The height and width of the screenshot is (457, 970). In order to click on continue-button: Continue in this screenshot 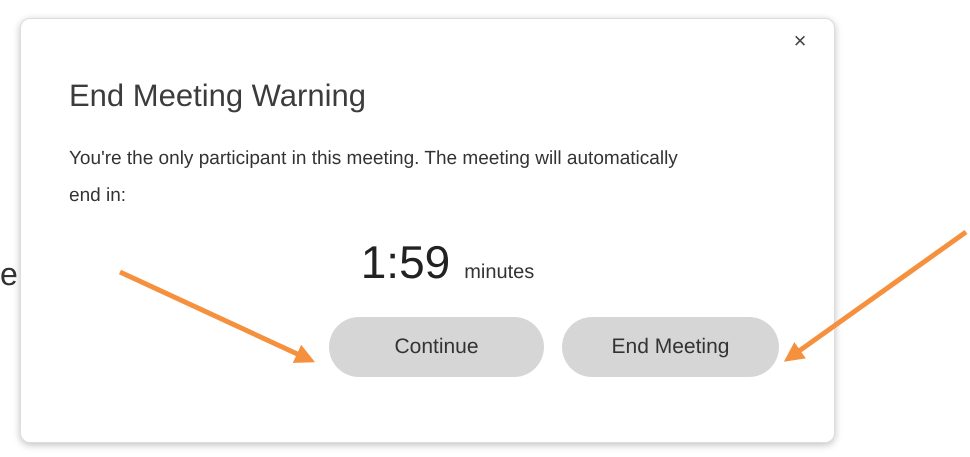, I will do `click(436, 346)`.